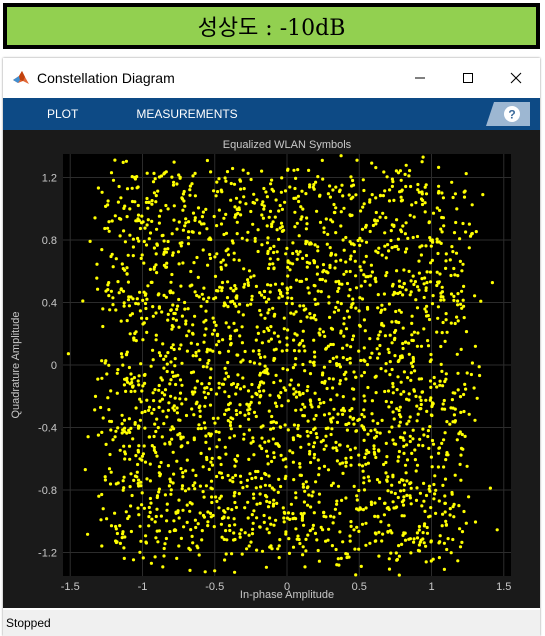 Image resolution: width=545 pixels, height=636 pixels. Describe the element at coordinates (508, 114) in the screenshot. I see `help-button: ?` at that location.